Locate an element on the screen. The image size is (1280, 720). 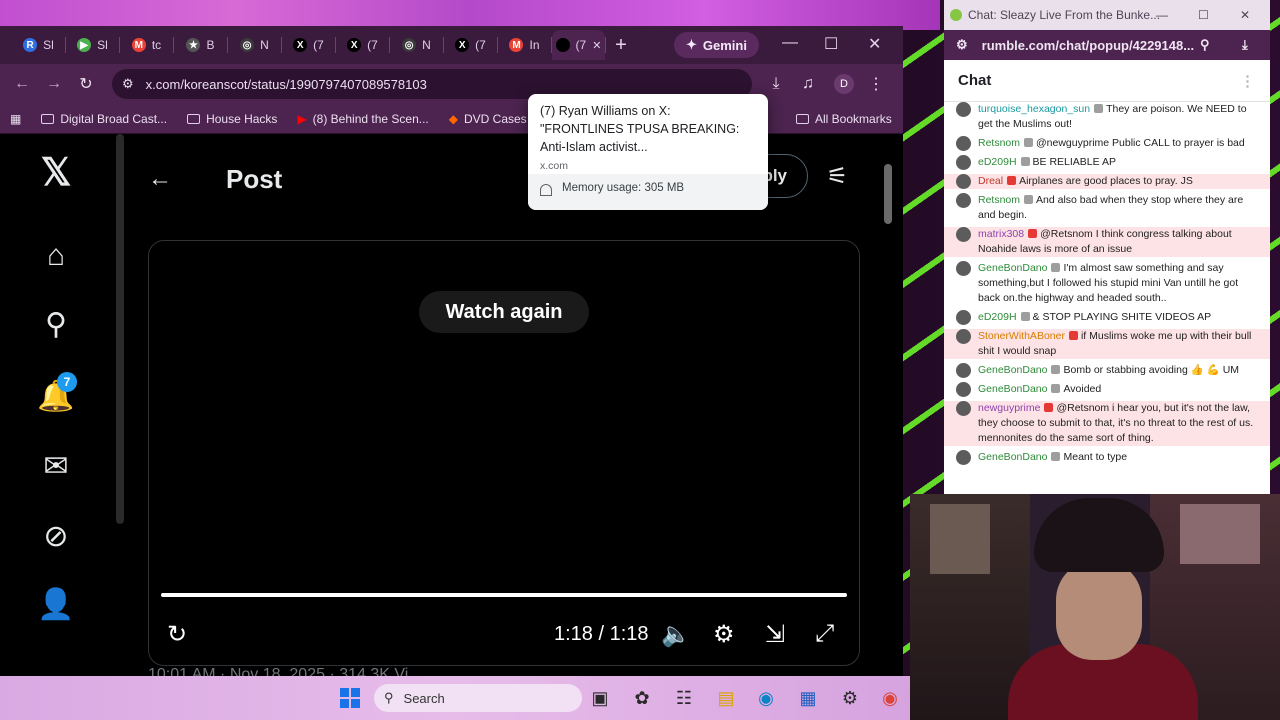
profile-avatar: D is located at coordinates (844, 84).